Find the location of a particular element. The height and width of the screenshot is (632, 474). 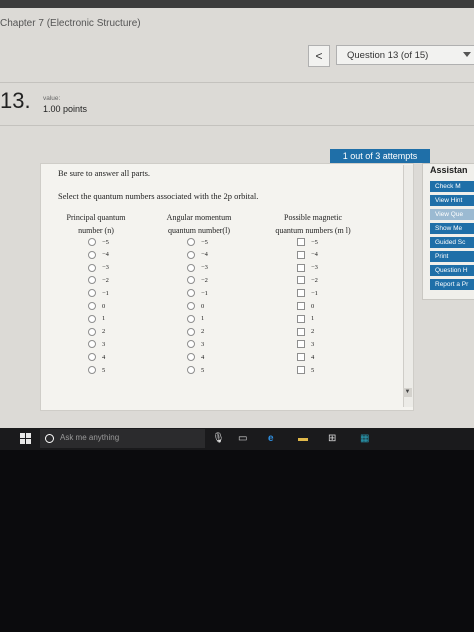

principal-option: 1 is located at coordinates (96, 319).